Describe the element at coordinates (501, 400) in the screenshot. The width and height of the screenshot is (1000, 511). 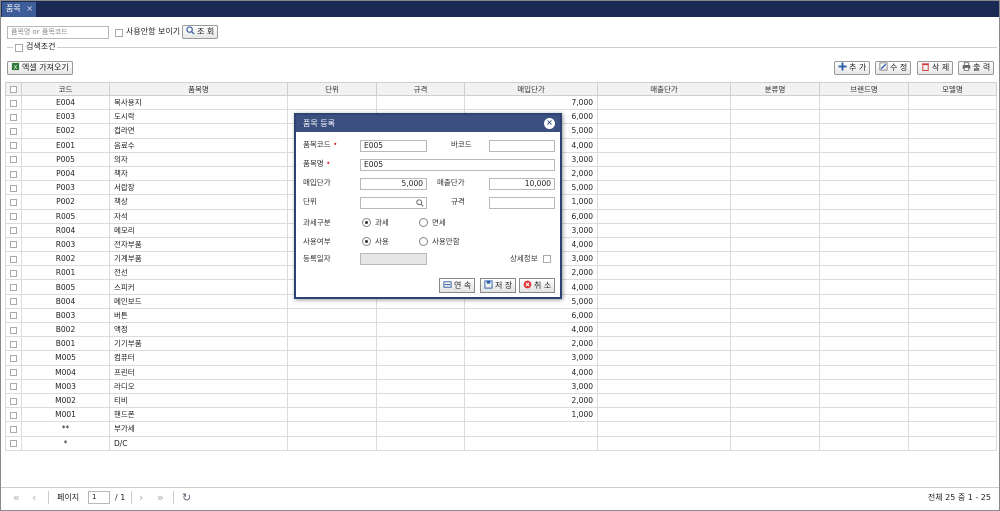
I see `table-row: M002 티비 2,000` at that location.